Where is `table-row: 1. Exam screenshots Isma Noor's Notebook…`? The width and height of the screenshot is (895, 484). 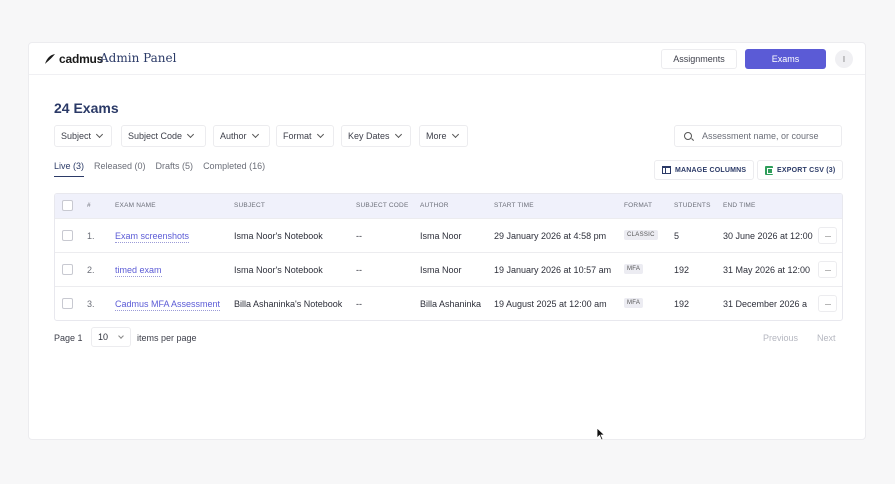
table-row: 1. Exam screenshots Isma Noor's Notebook… is located at coordinates (448, 235).